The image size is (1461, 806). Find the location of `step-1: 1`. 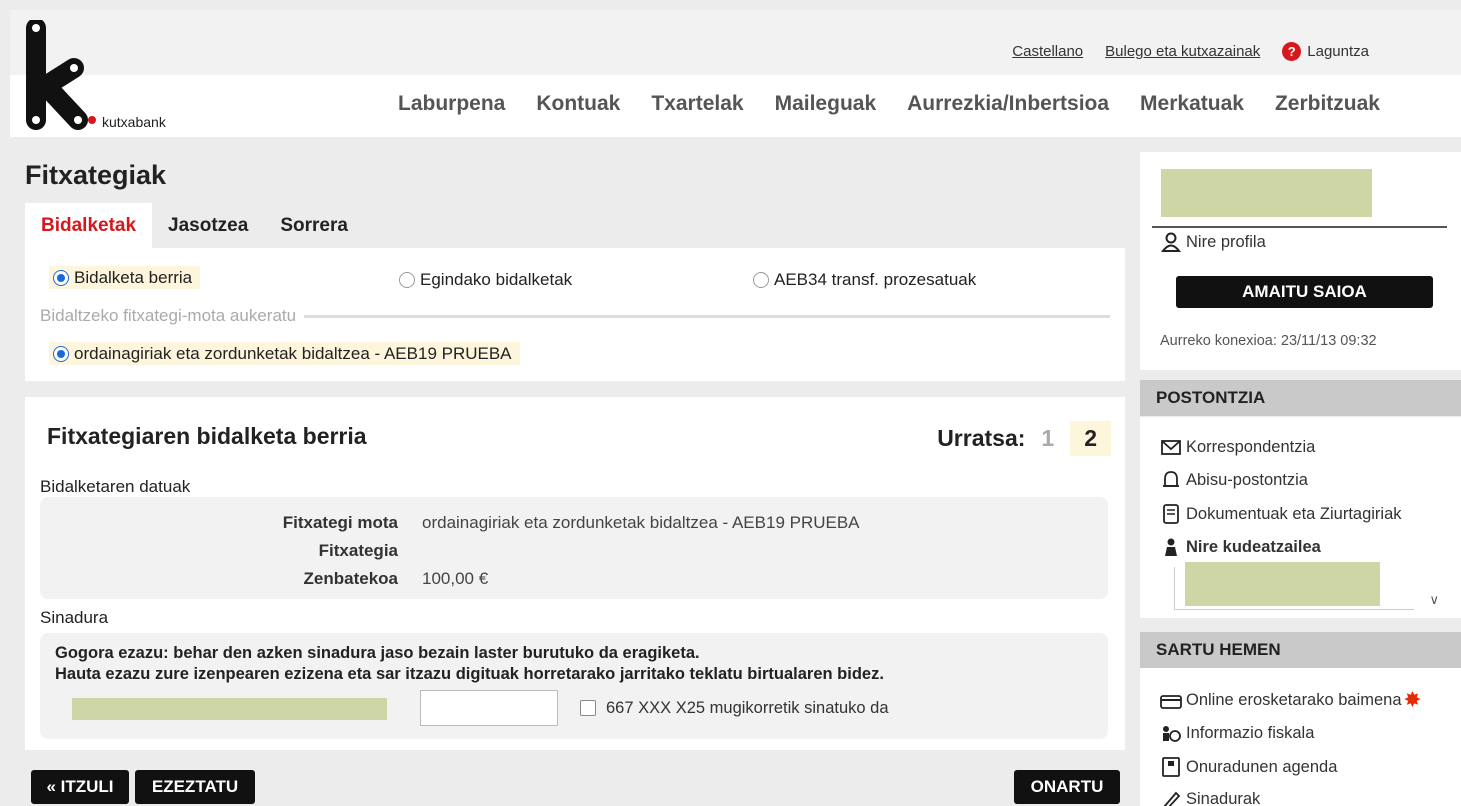

step-1: 1 is located at coordinates (1048, 438).